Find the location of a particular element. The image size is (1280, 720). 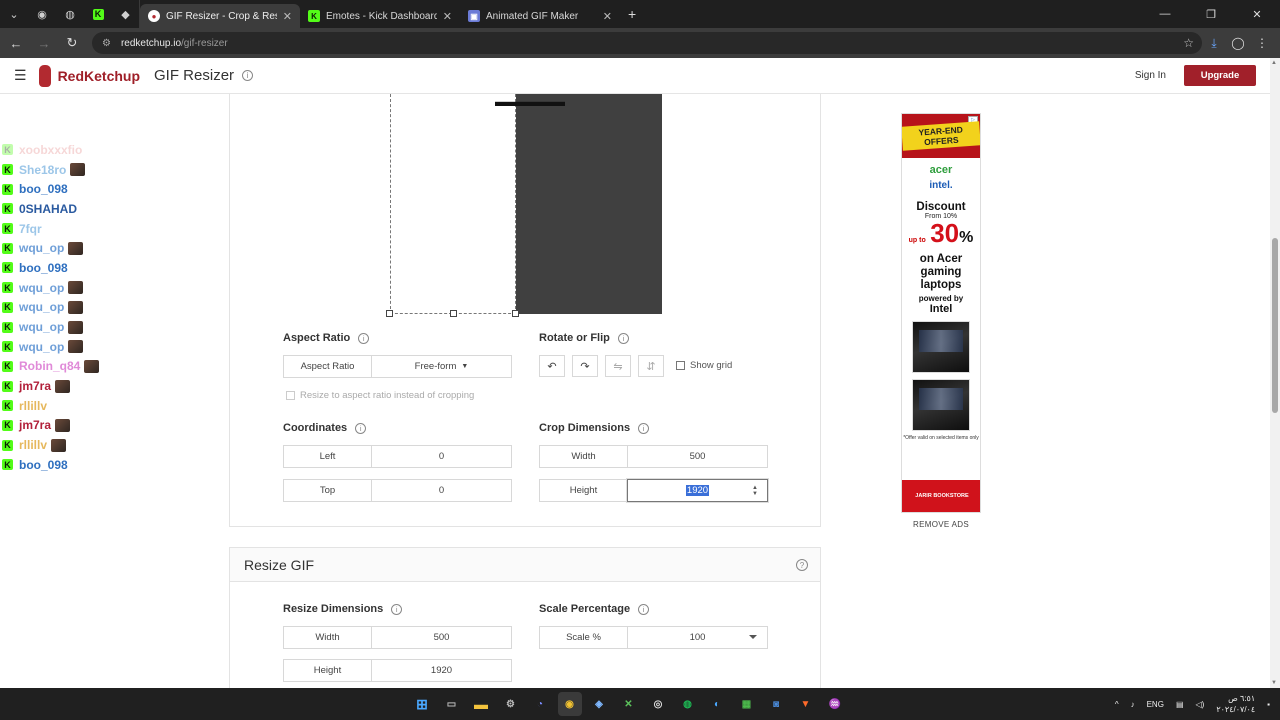

obs-icon: ◎ is located at coordinates (658, 704).